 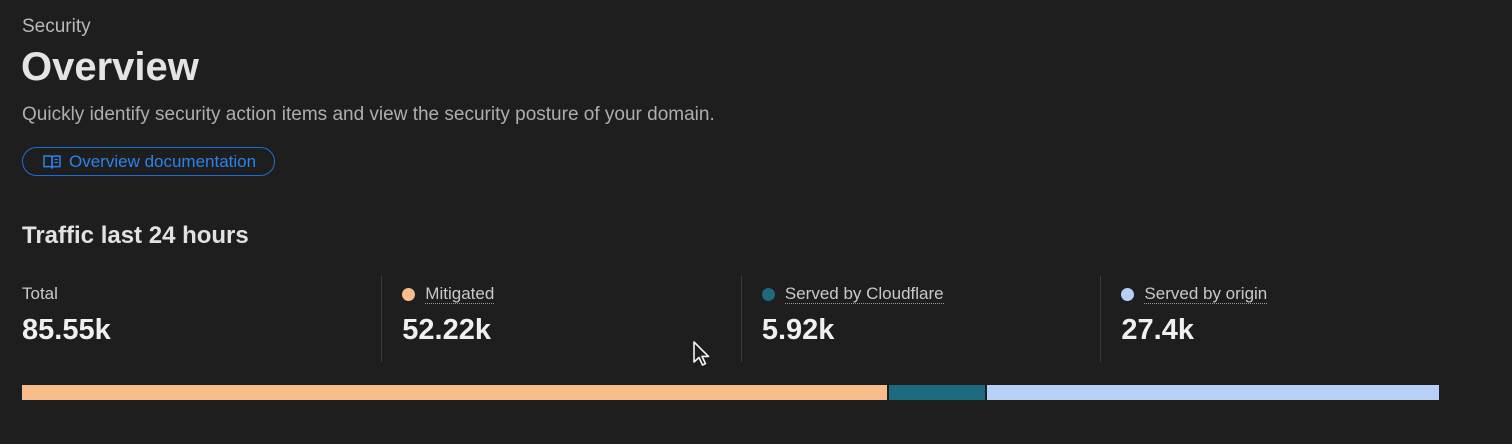 I want to click on stat-mitigated: Mitigated 52.22k, so click(x=561, y=319).